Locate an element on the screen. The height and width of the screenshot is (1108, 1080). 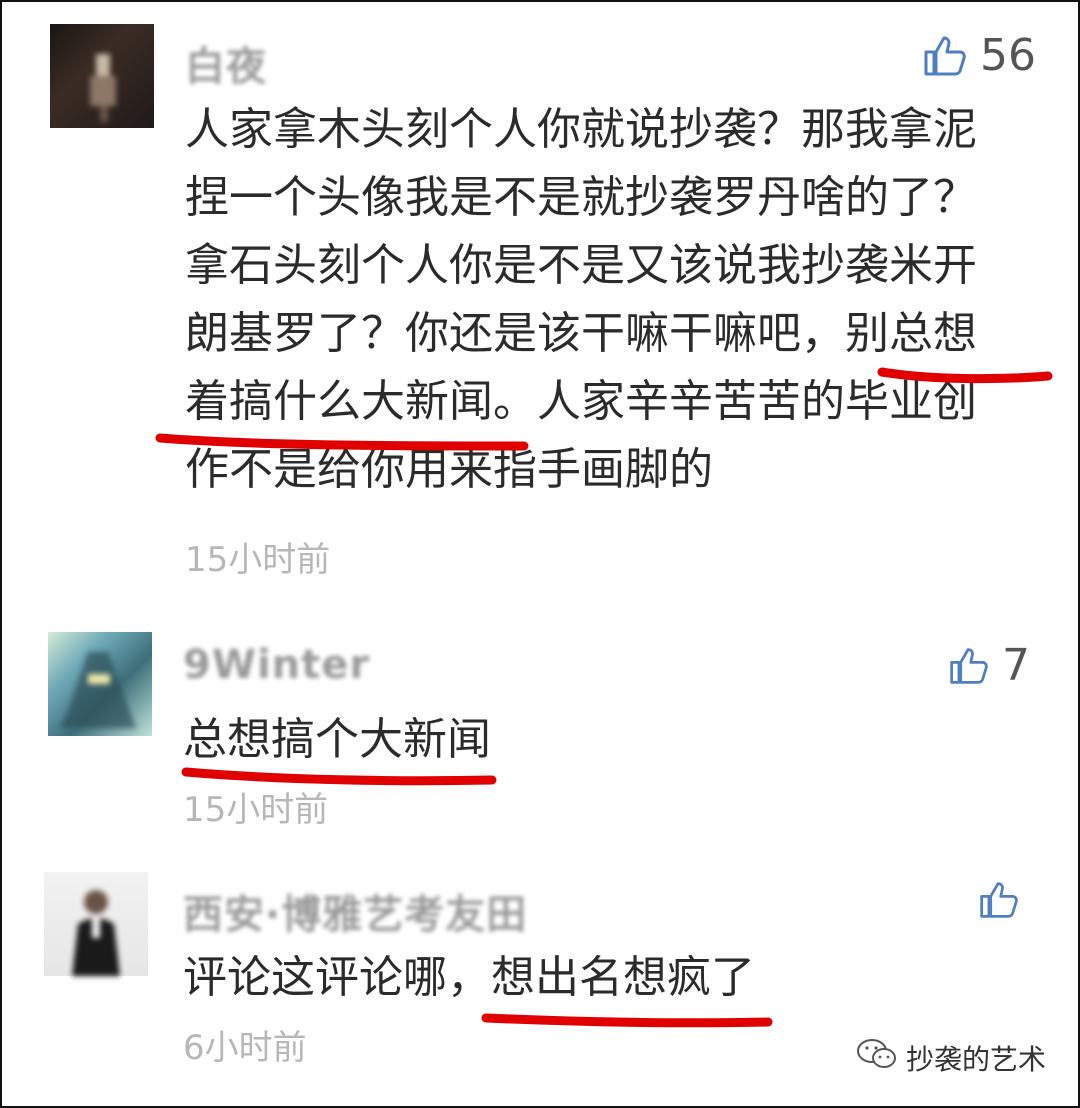
wechat-icon is located at coordinates (877, 1057).